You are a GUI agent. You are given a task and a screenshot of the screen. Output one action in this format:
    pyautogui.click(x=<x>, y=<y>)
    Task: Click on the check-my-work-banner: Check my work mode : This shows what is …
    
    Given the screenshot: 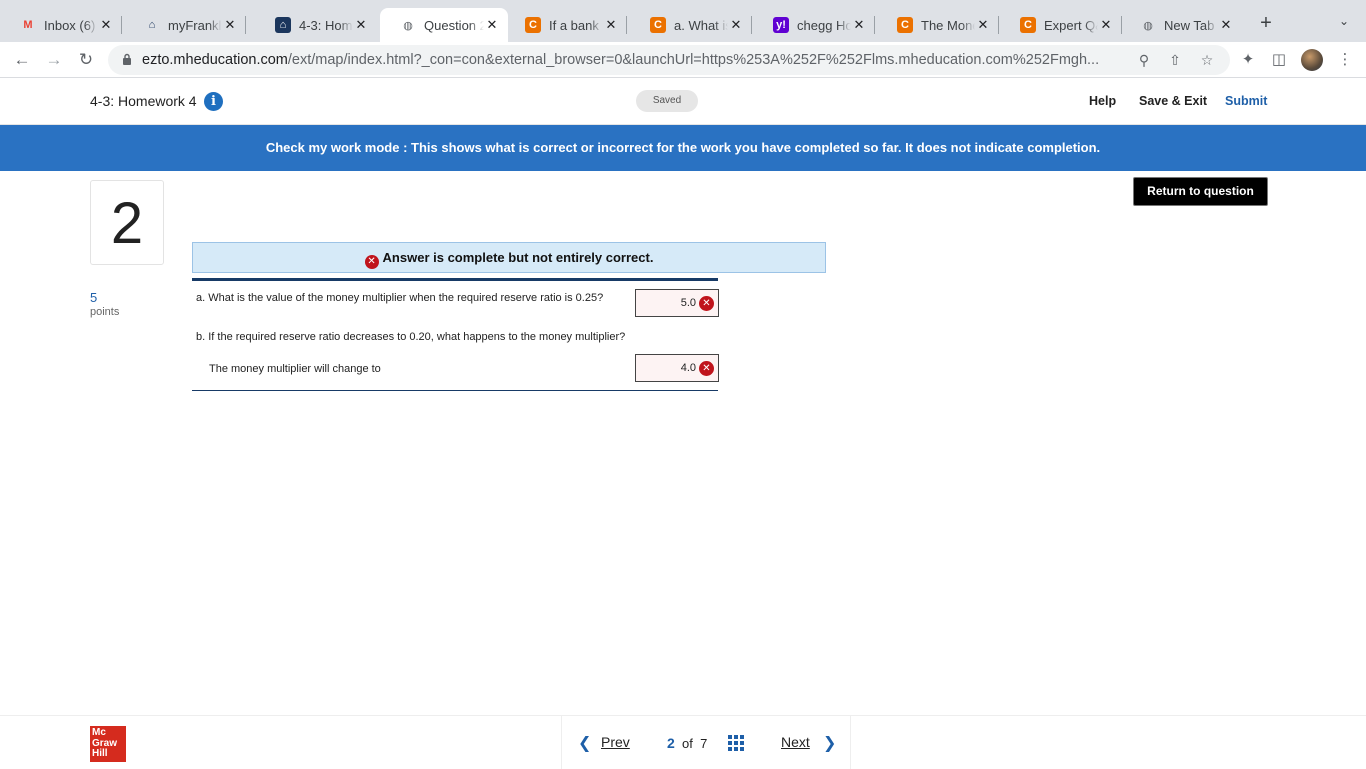 What is the action you would take?
    pyautogui.click(x=683, y=148)
    